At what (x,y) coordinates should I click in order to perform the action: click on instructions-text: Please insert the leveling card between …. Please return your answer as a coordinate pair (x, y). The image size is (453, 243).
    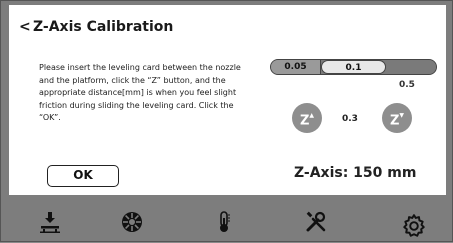
    Looking at the image, I should click on (140, 92).